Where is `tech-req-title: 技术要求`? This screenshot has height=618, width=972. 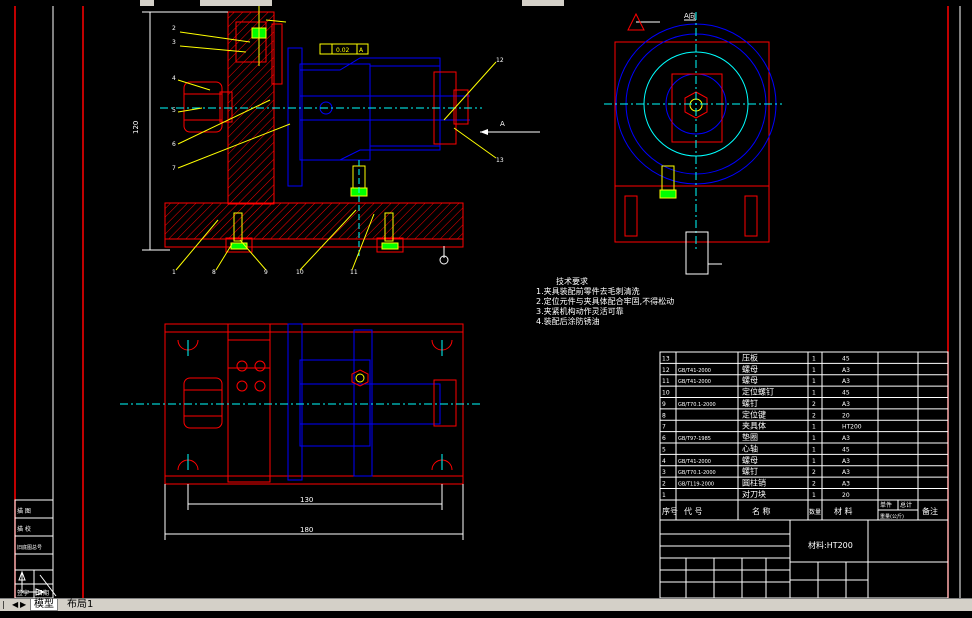 tech-req-title: 技术要求 is located at coordinates (572, 281).